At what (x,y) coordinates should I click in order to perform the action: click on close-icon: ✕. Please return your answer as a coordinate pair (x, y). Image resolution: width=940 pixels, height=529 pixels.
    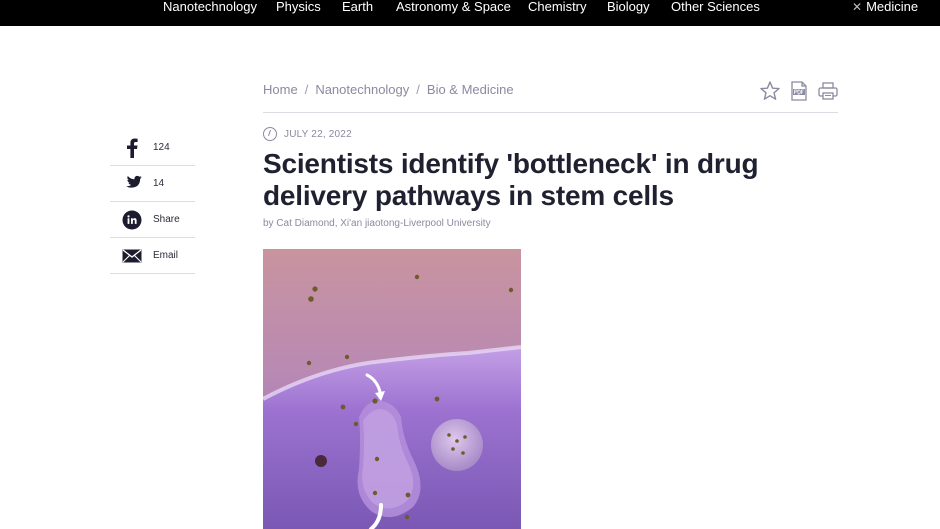
    Looking at the image, I should click on (857, 7).